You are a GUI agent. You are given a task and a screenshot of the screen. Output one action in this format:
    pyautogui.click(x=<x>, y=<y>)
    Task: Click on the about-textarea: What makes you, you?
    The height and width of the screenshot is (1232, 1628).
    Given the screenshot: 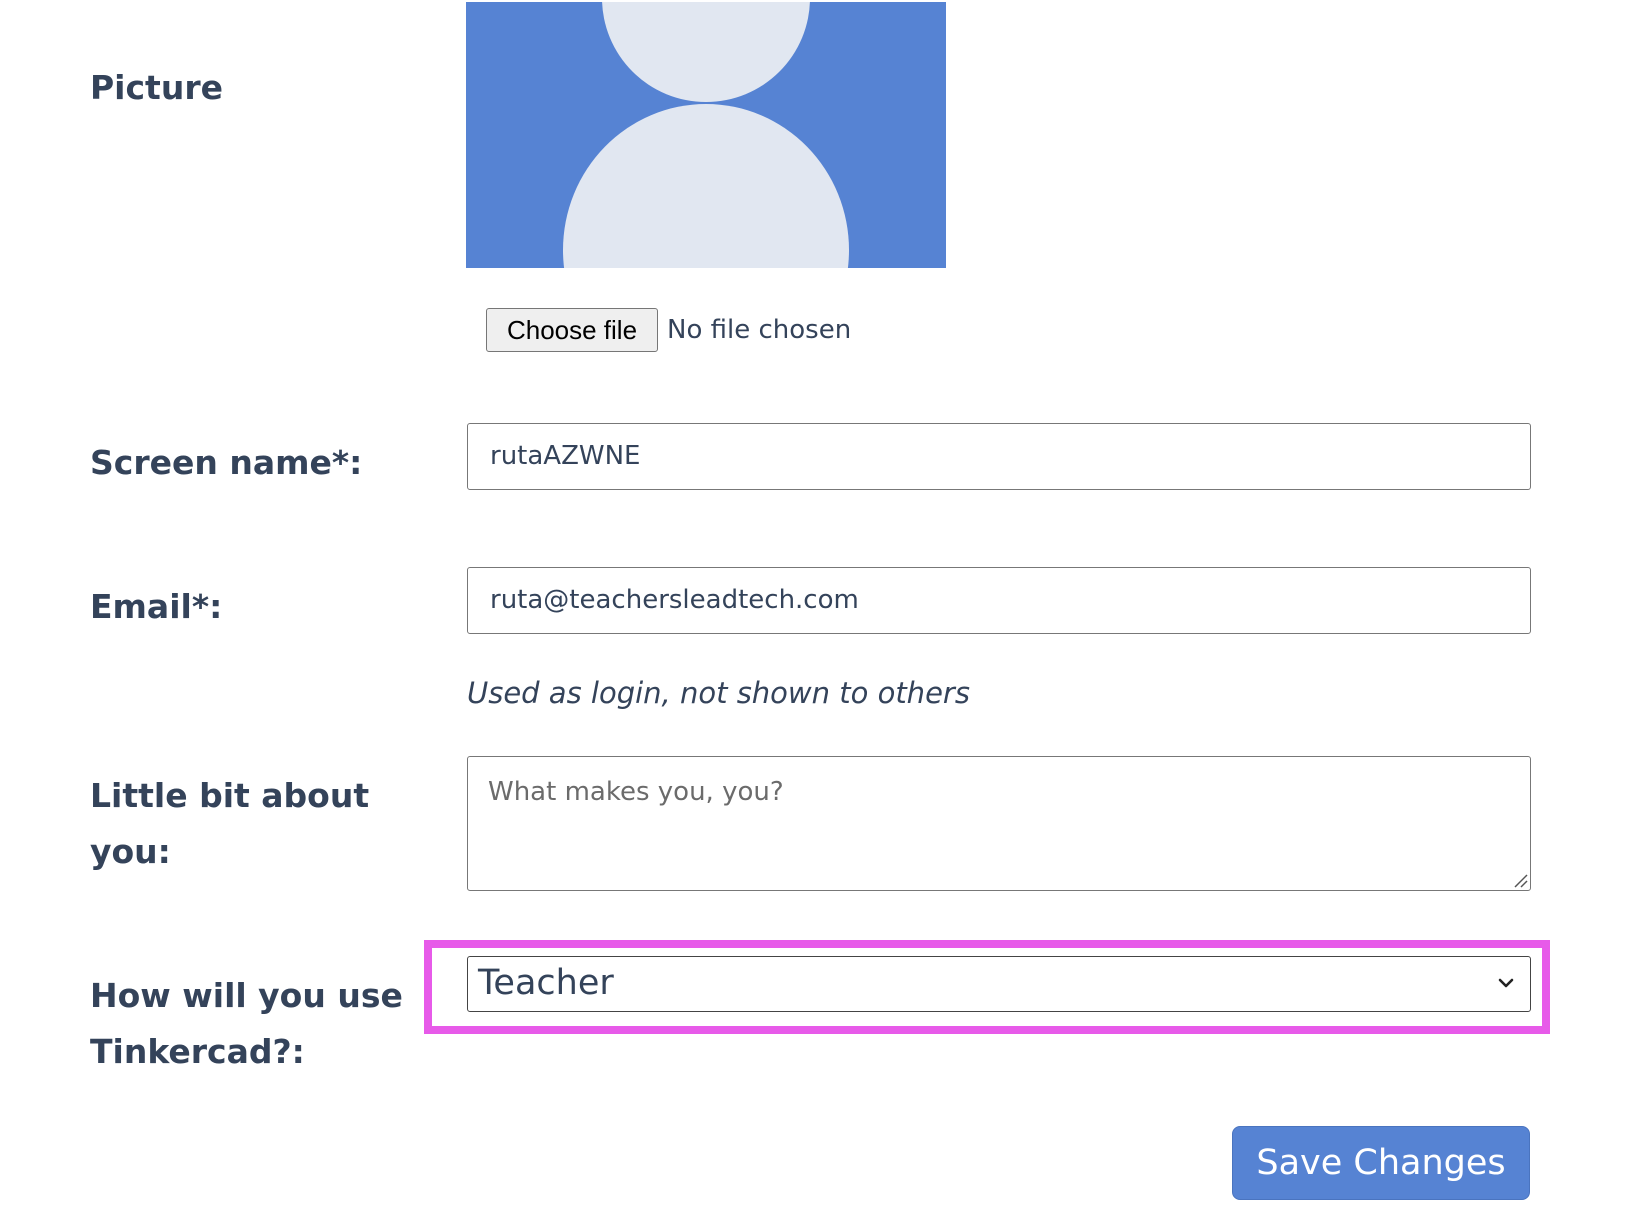 What is the action you would take?
    pyautogui.click(x=999, y=823)
    